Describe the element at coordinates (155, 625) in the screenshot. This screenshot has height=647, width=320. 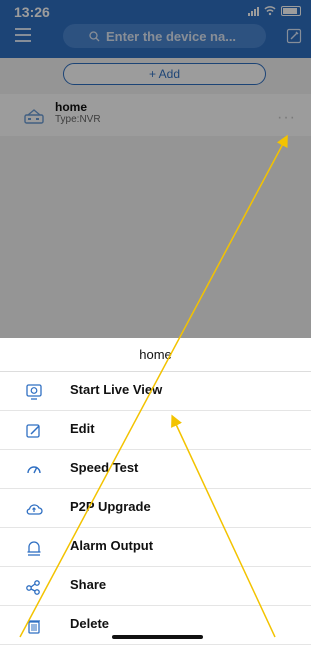
I see `delete-item: Delete` at that location.